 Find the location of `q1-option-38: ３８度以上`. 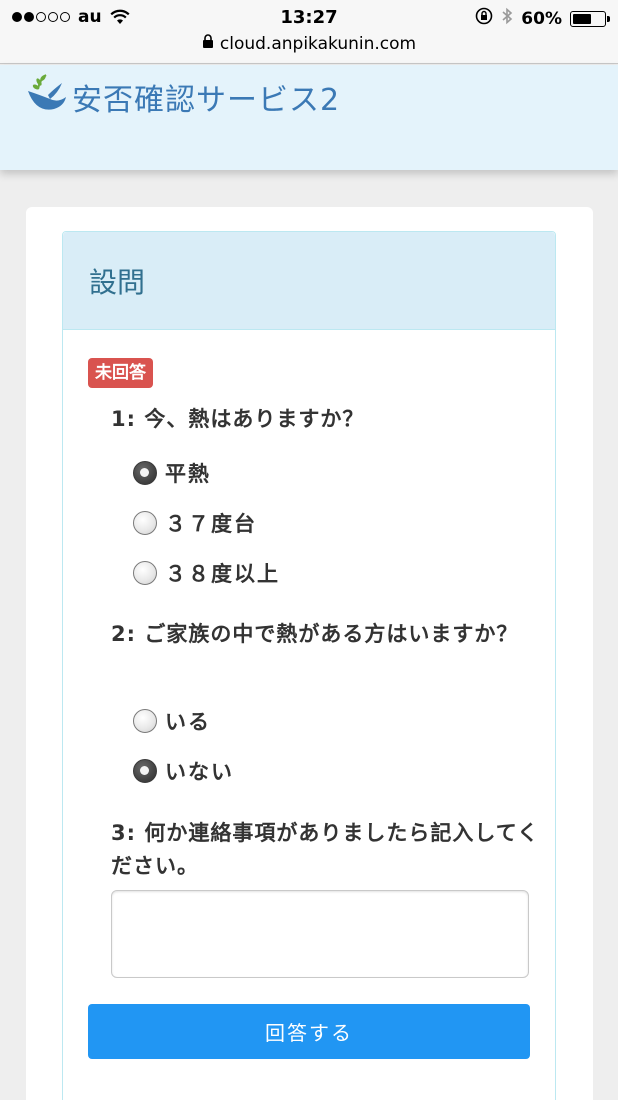

q1-option-38: ３８度以上 is located at coordinates (206, 573).